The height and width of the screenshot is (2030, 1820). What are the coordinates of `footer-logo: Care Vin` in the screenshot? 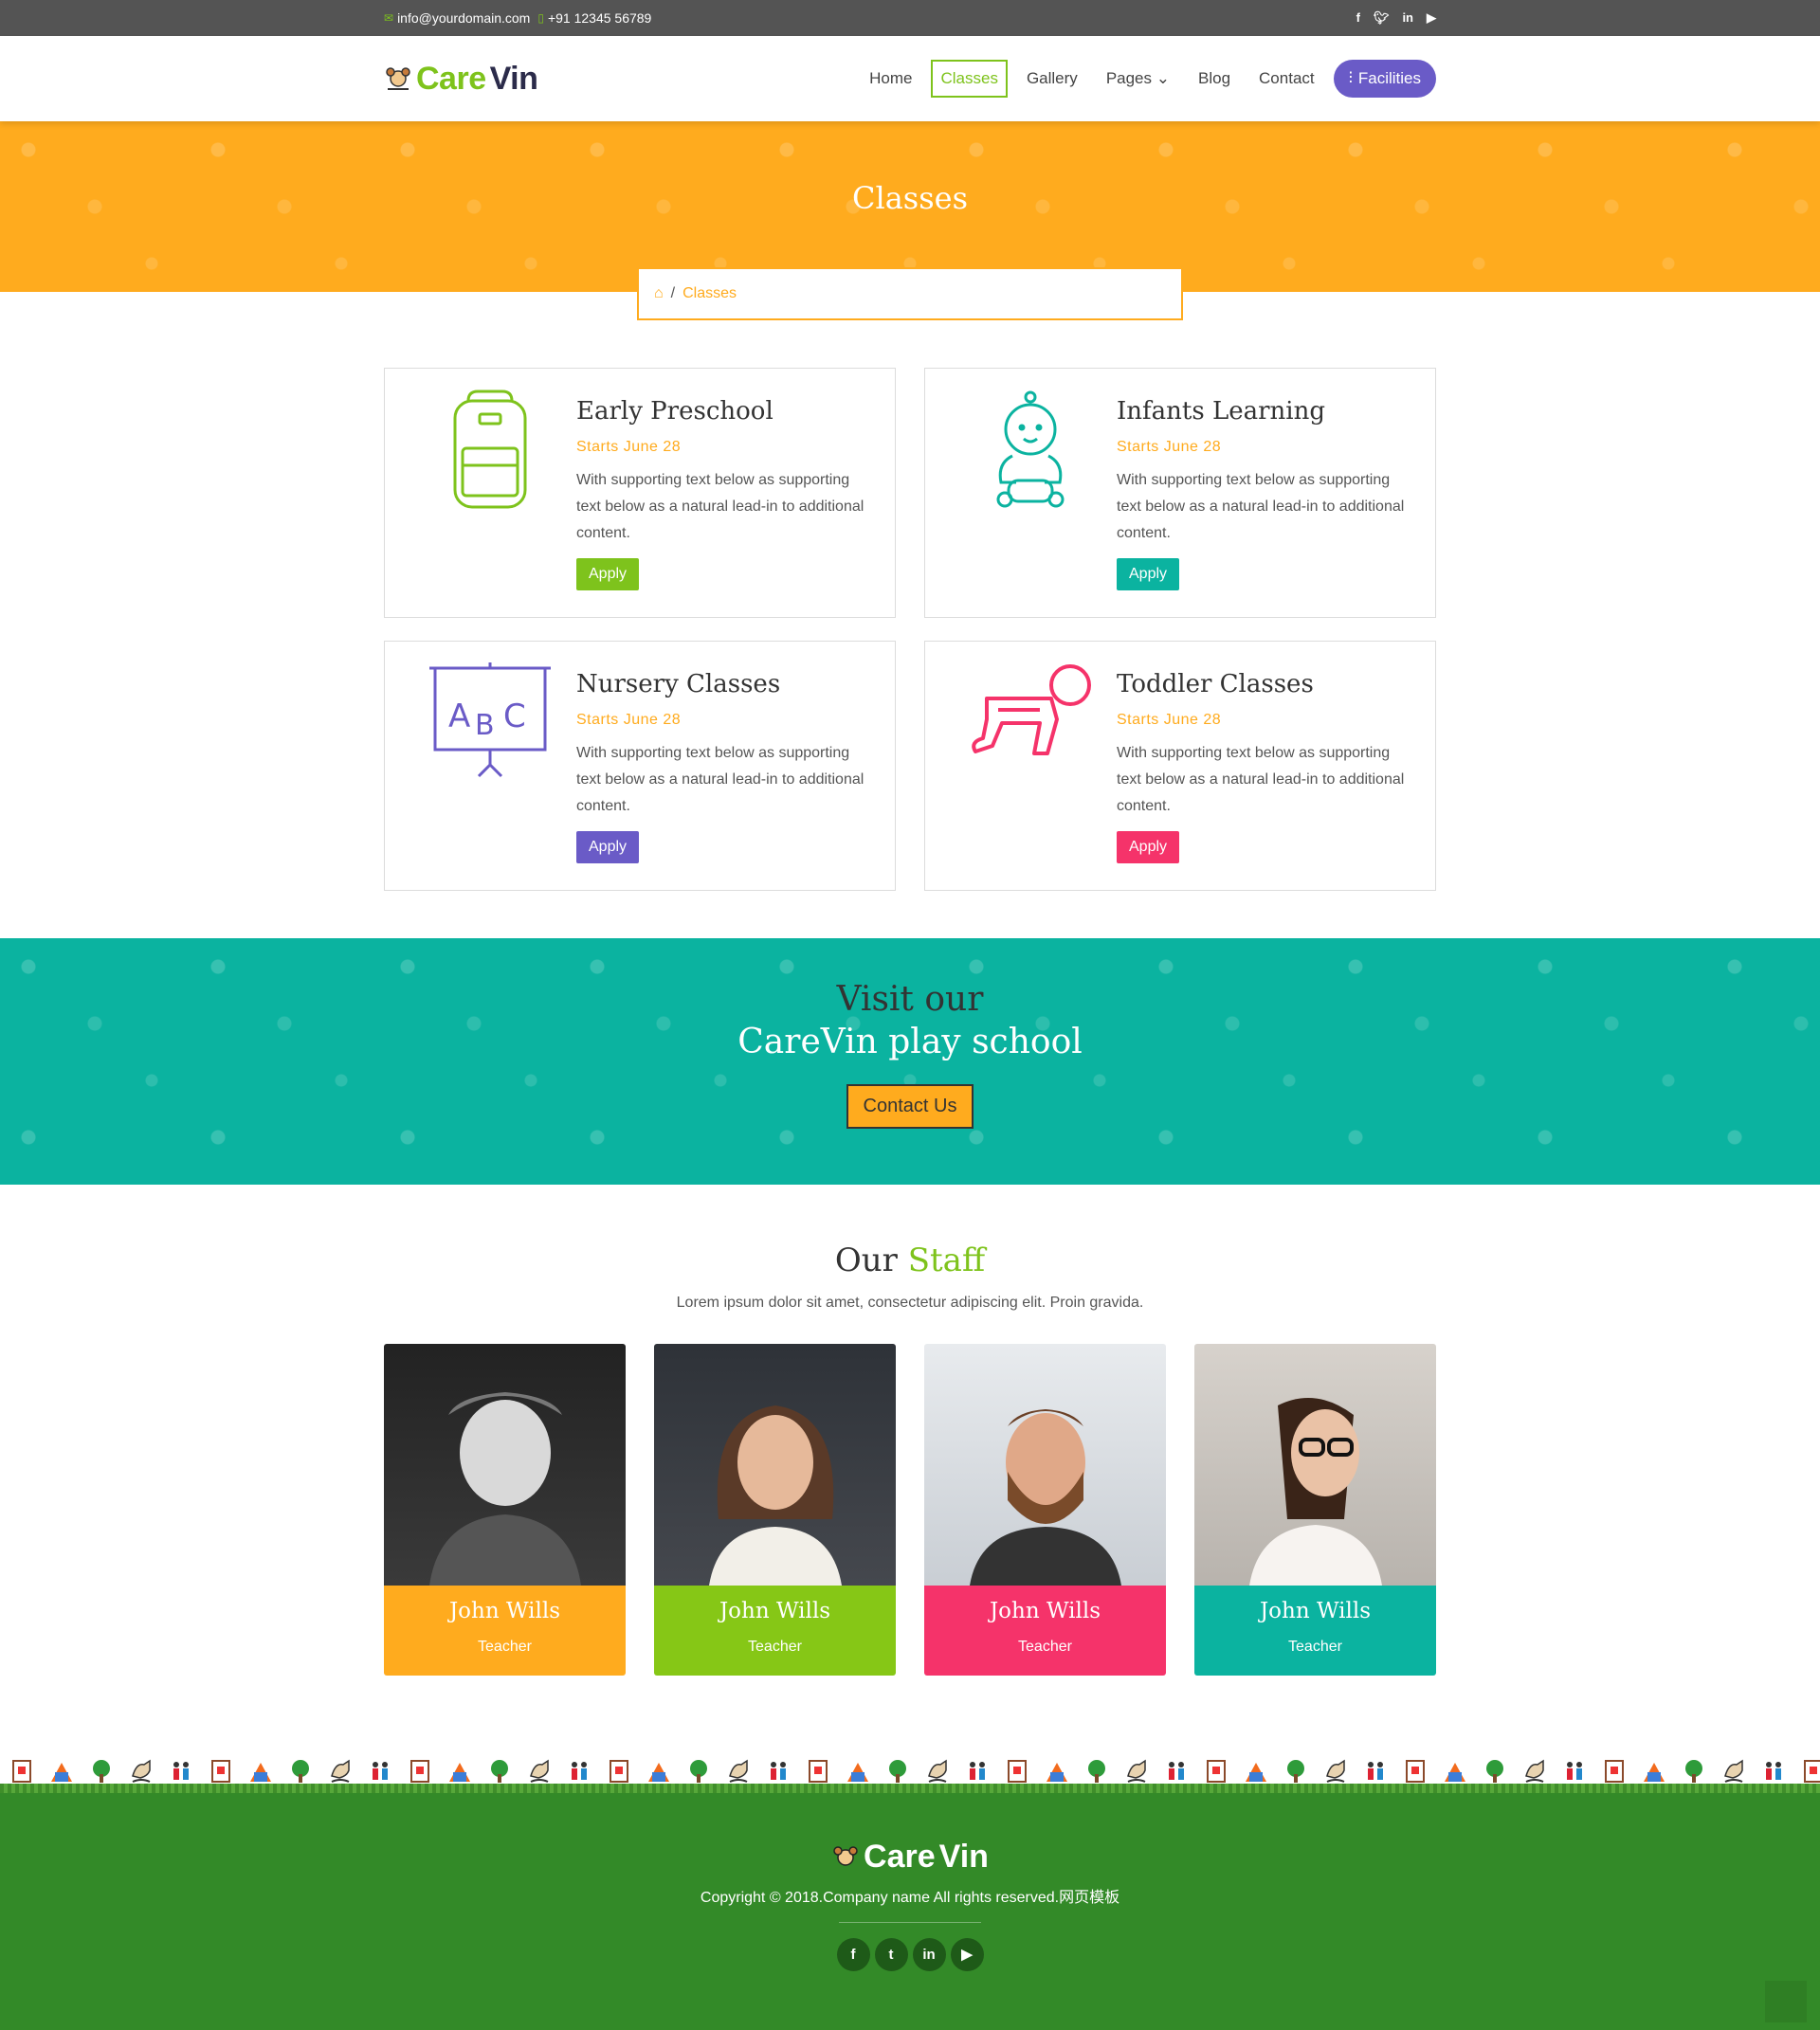 It's located at (910, 1857).